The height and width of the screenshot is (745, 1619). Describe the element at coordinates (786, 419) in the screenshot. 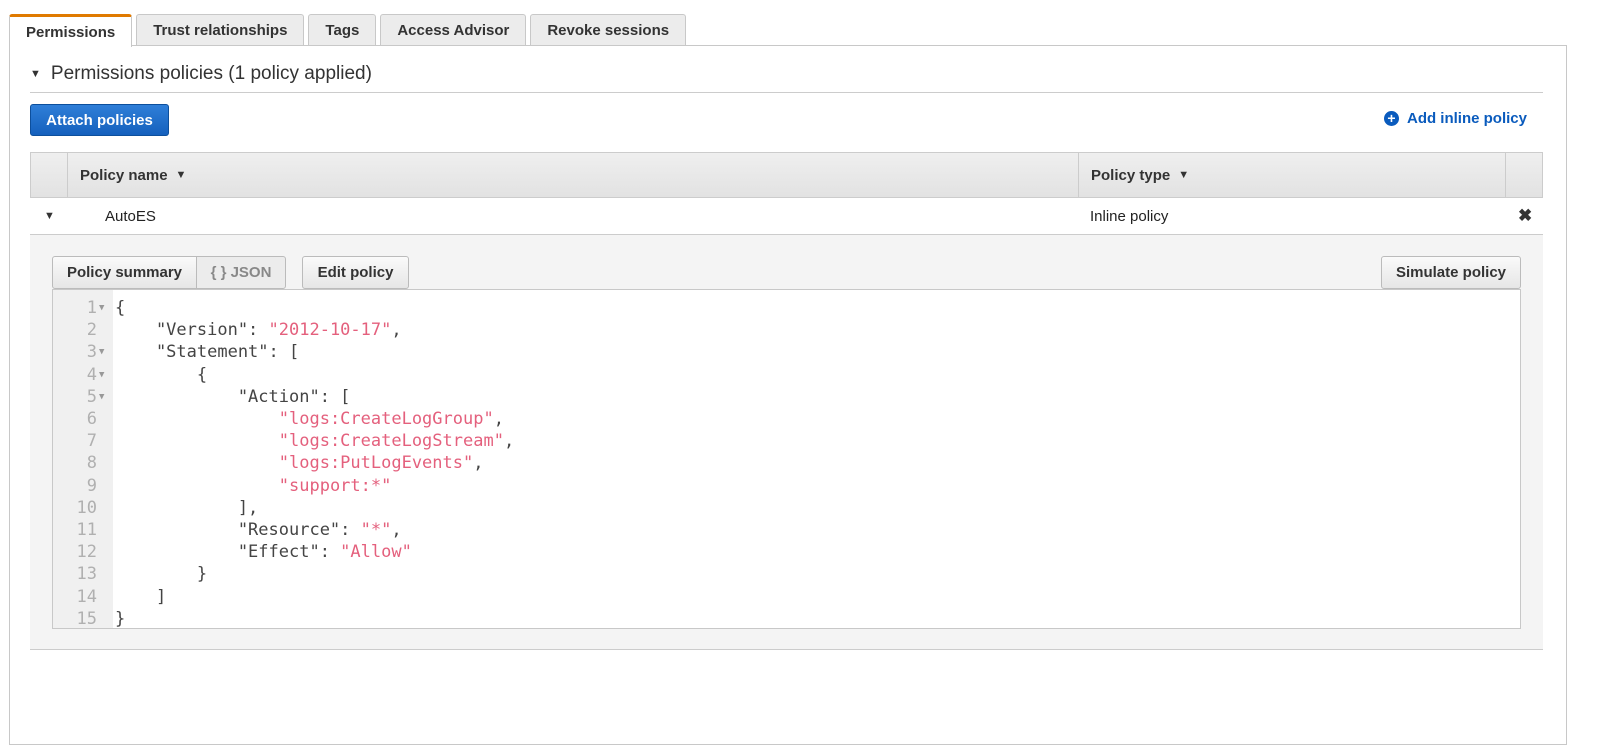

I see `code-line: 6 "logs:CreateLogGroup",` at that location.